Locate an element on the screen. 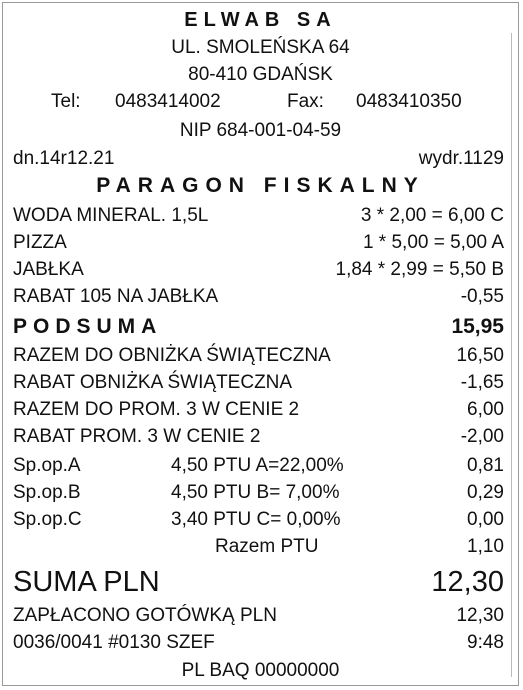  item-calc: 1,84 * 2,99 = 5,50 B is located at coordinates (420, 269).